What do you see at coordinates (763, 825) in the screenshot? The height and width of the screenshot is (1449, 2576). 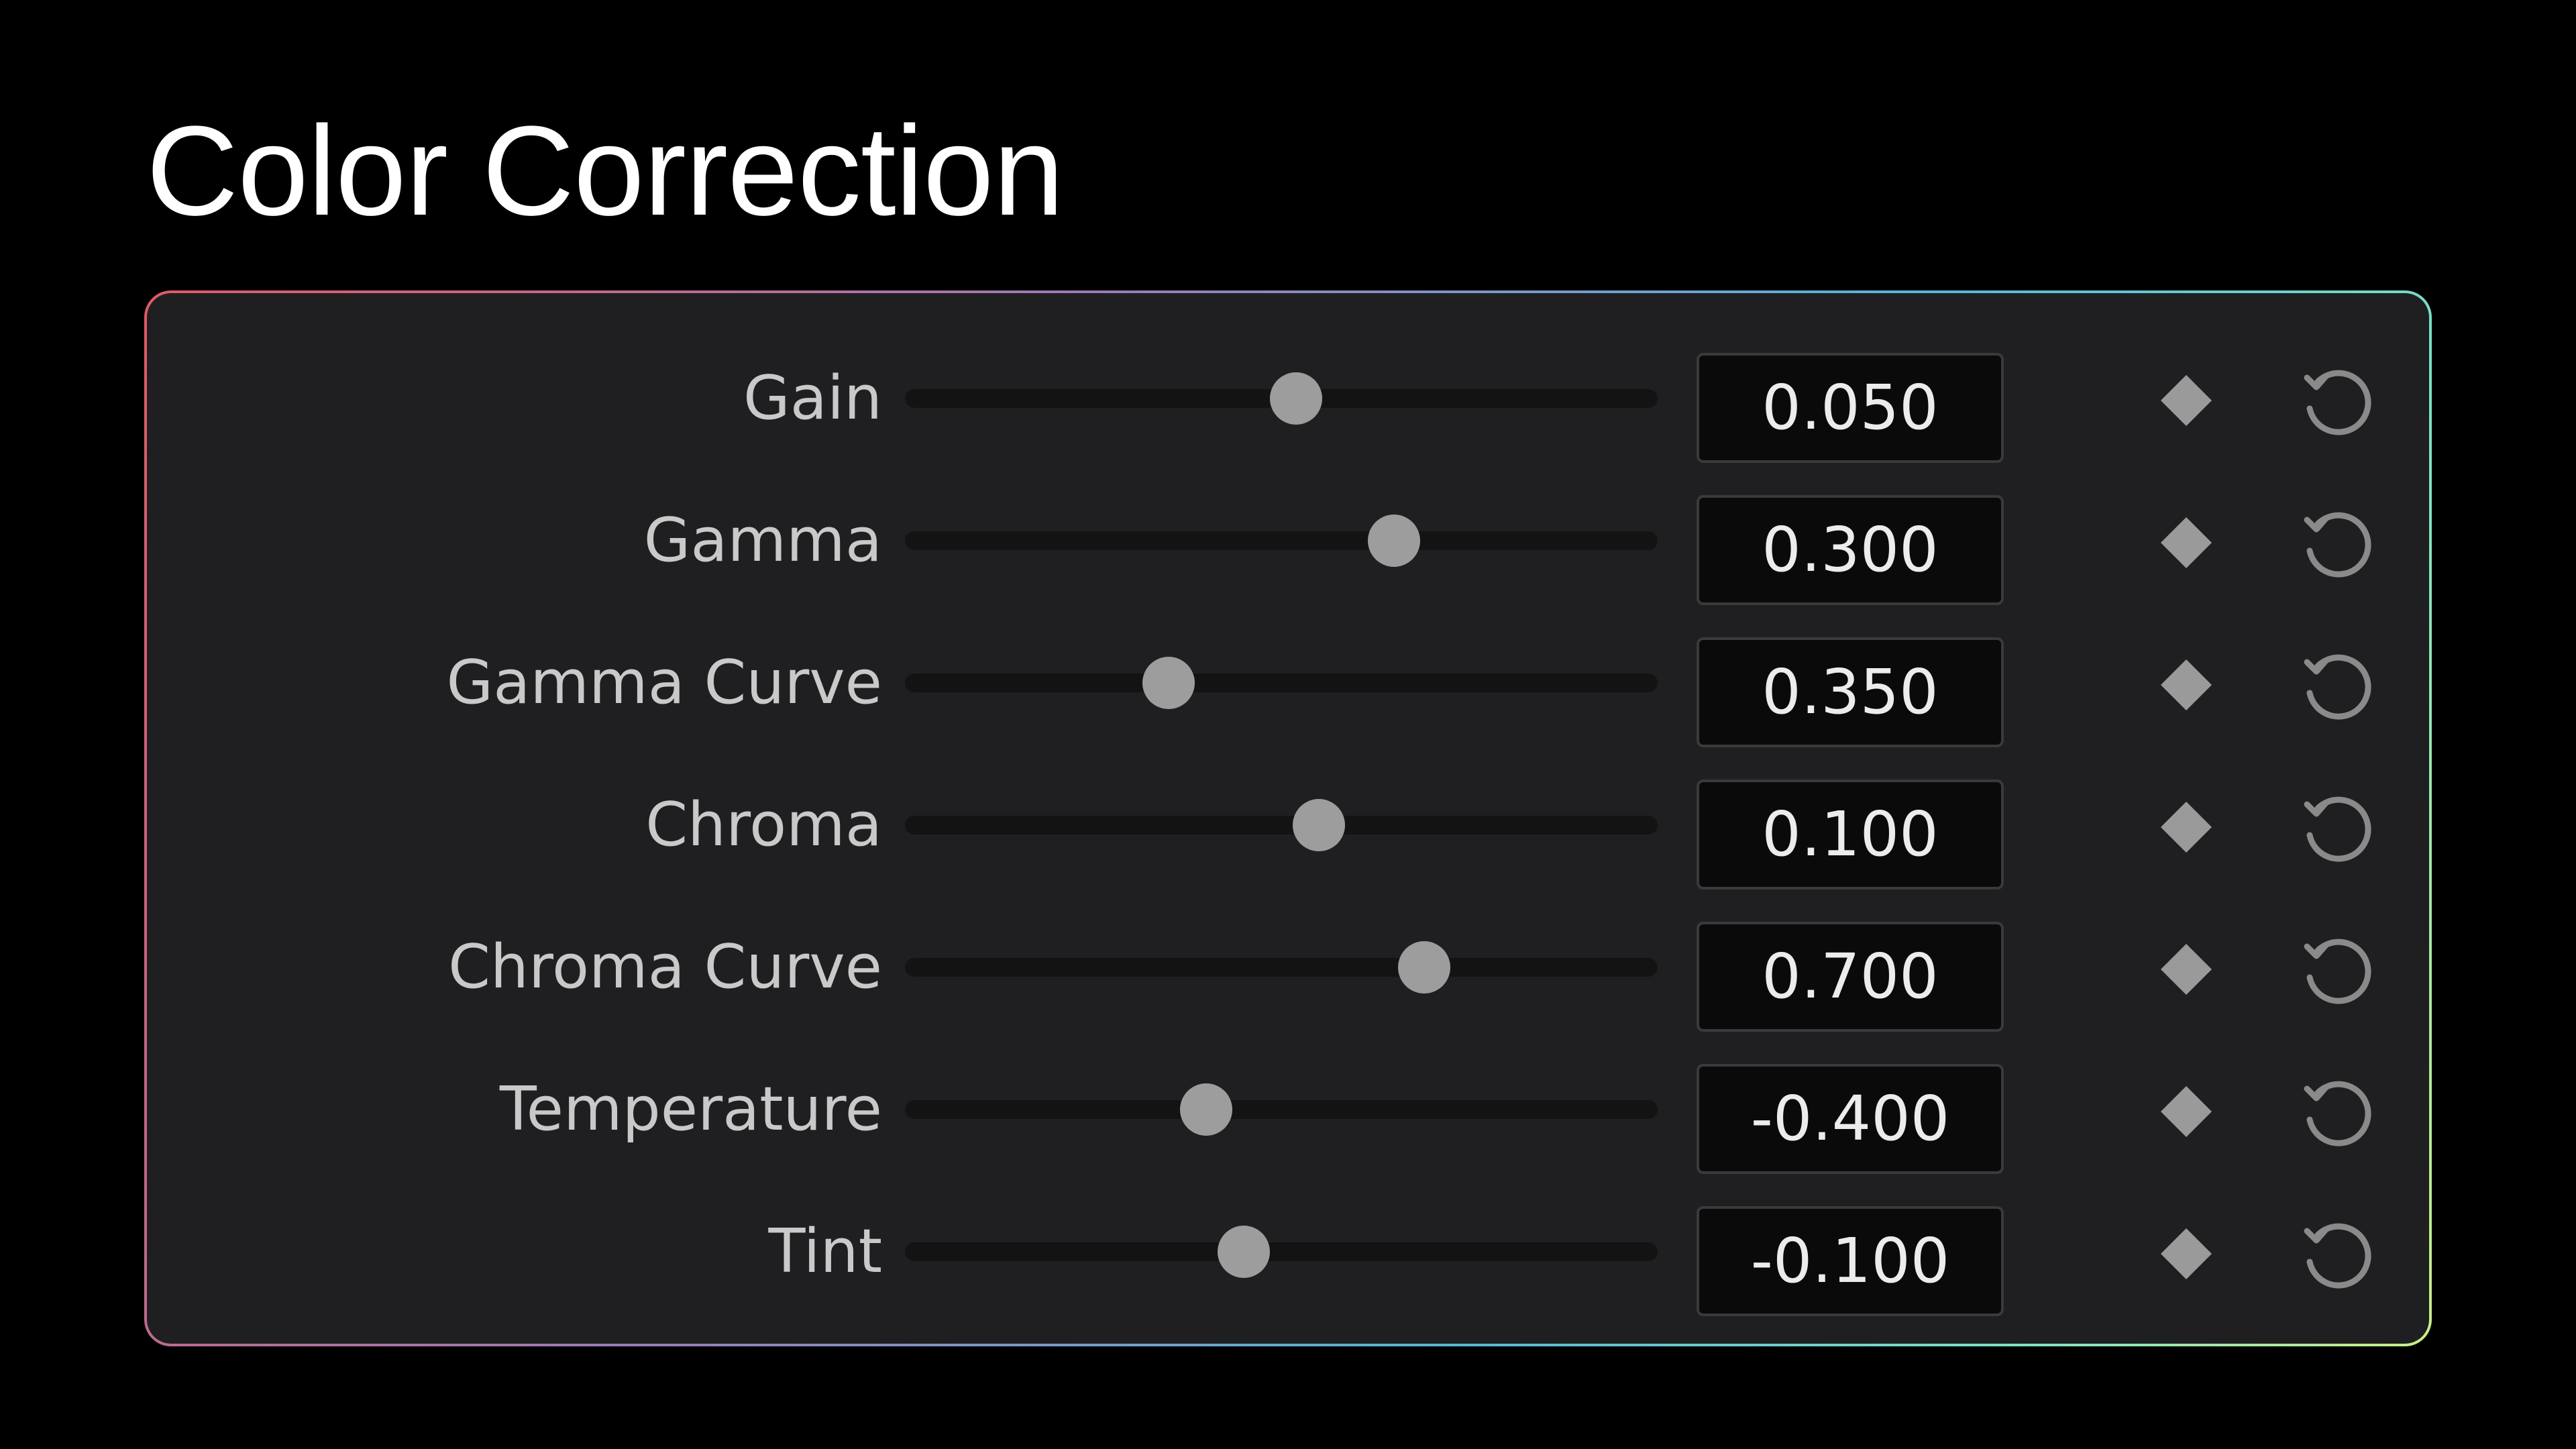 I see `chroma-label: Chroma` at bounding box center [763, 825].